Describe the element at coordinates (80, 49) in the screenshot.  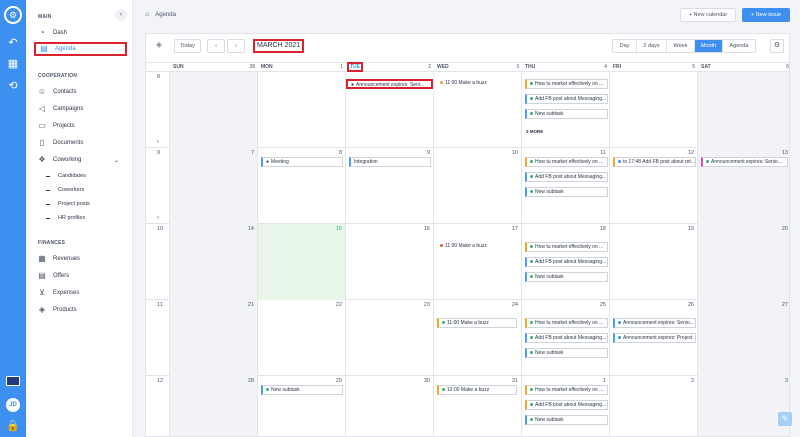
I see `sidebar-item-agenda: ▤ Agenda` at that location.